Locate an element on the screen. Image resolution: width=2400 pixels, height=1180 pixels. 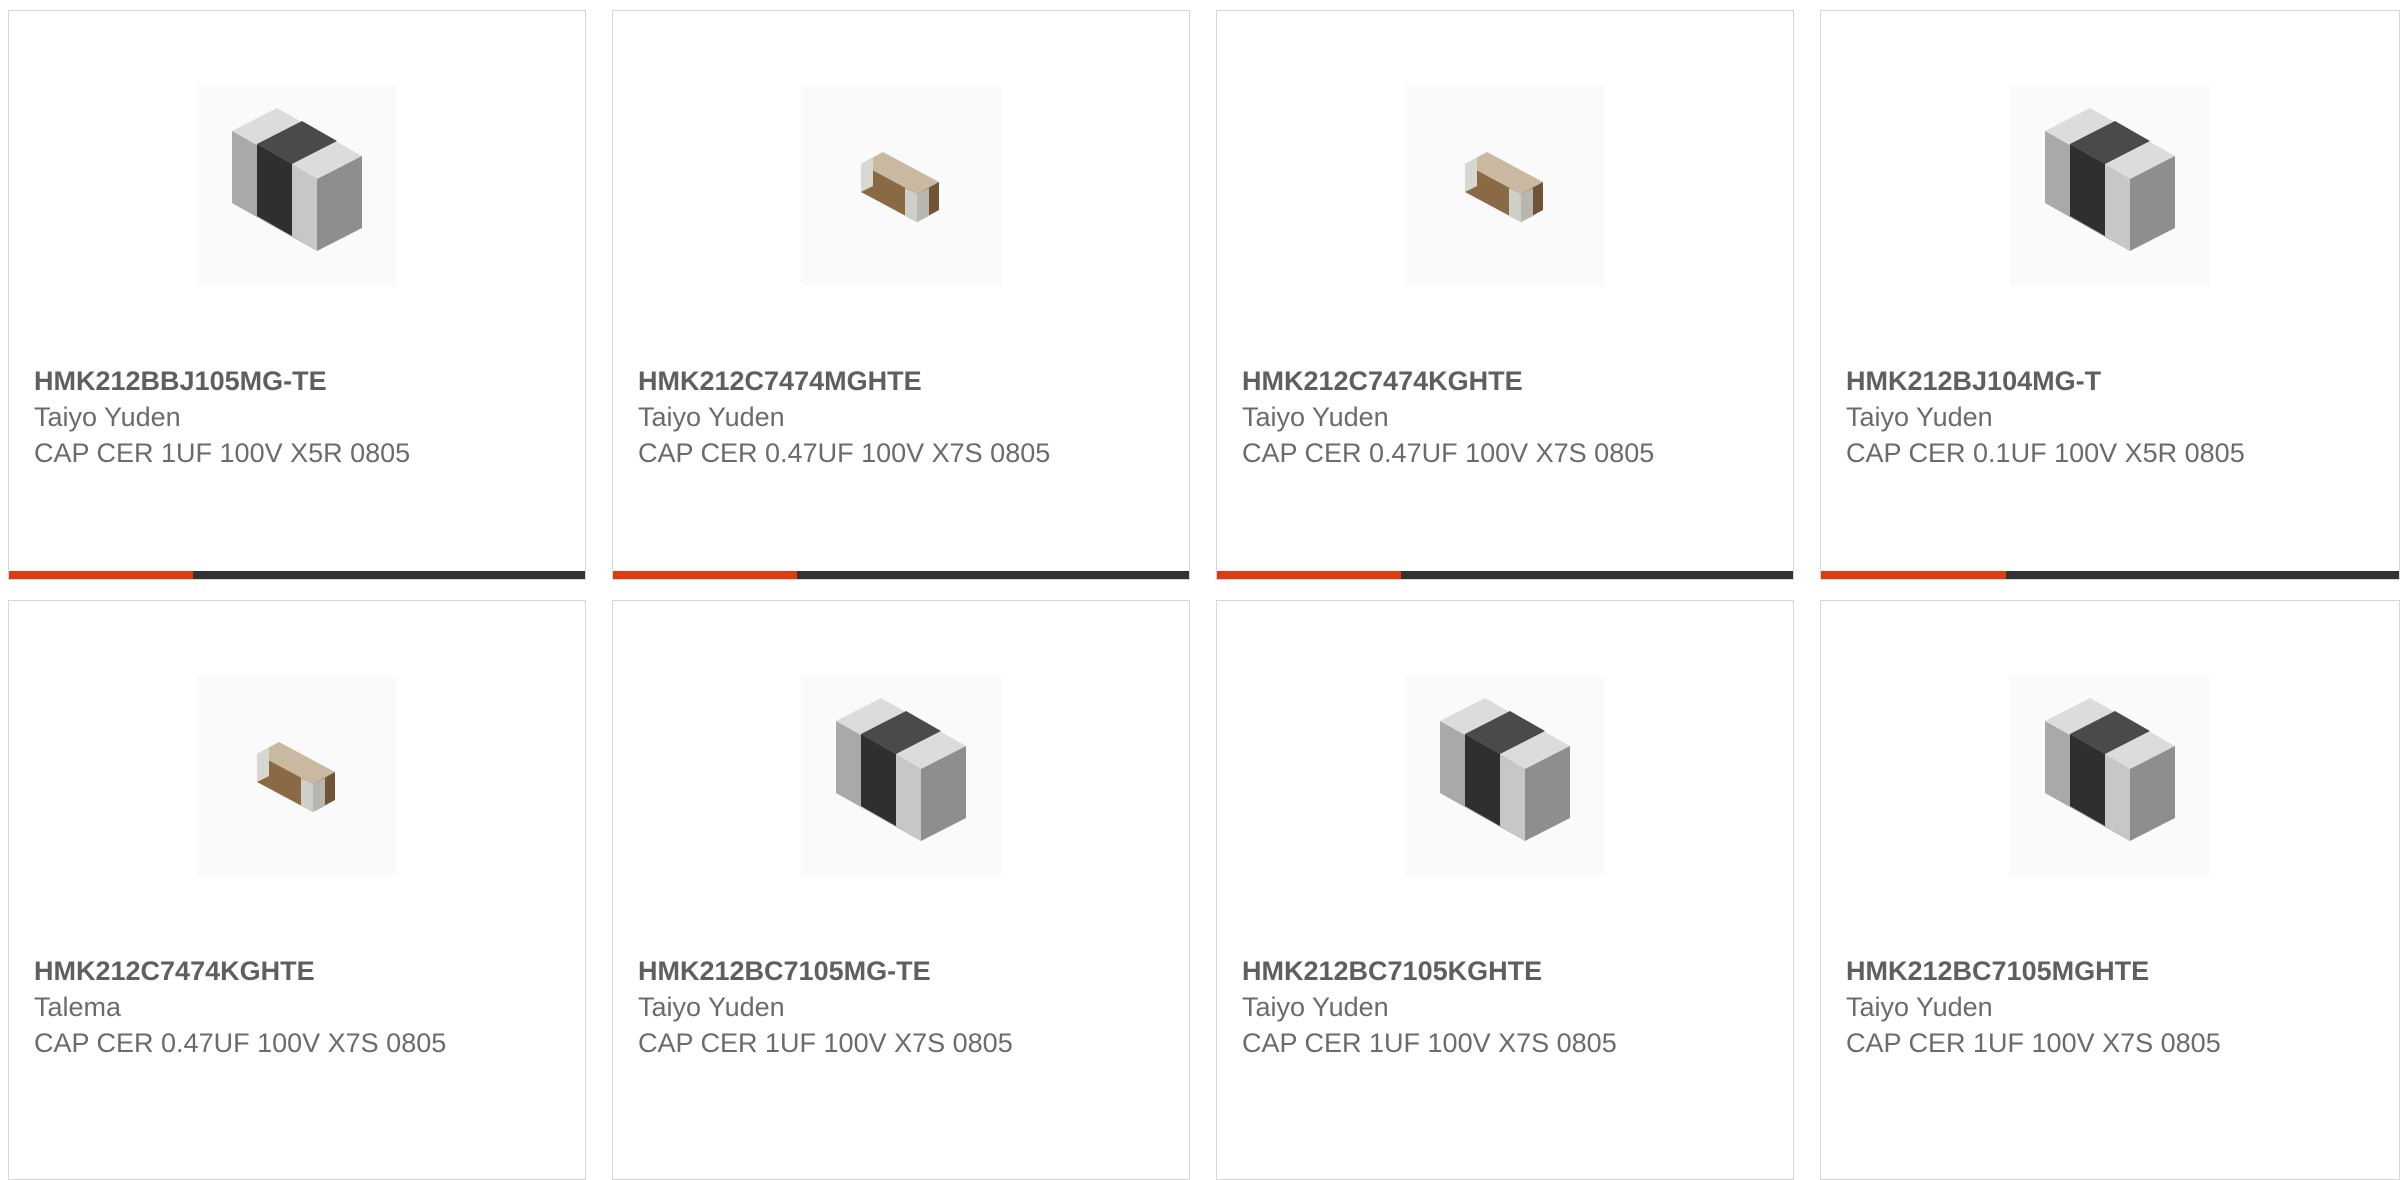
product-part-number: HMK212BC7105KGHTE is located at coordinates (1505, 971).